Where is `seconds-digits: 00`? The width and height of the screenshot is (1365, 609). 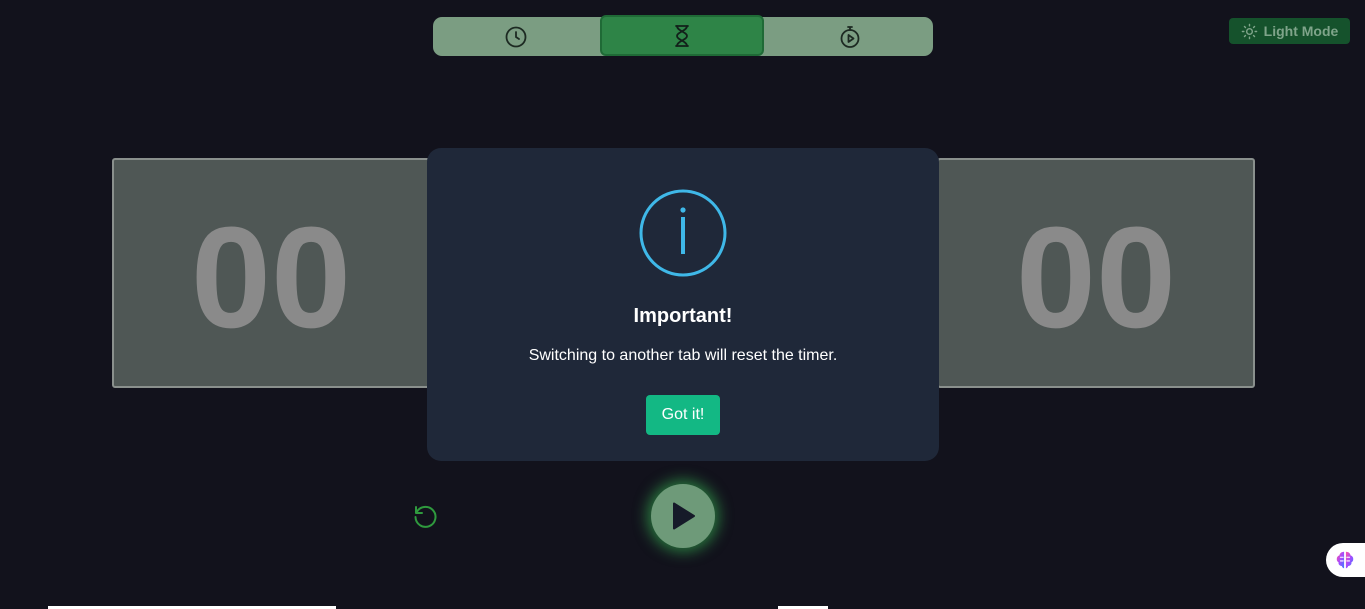
seconds-digits: 00 is located at coordinates (1096, 277).